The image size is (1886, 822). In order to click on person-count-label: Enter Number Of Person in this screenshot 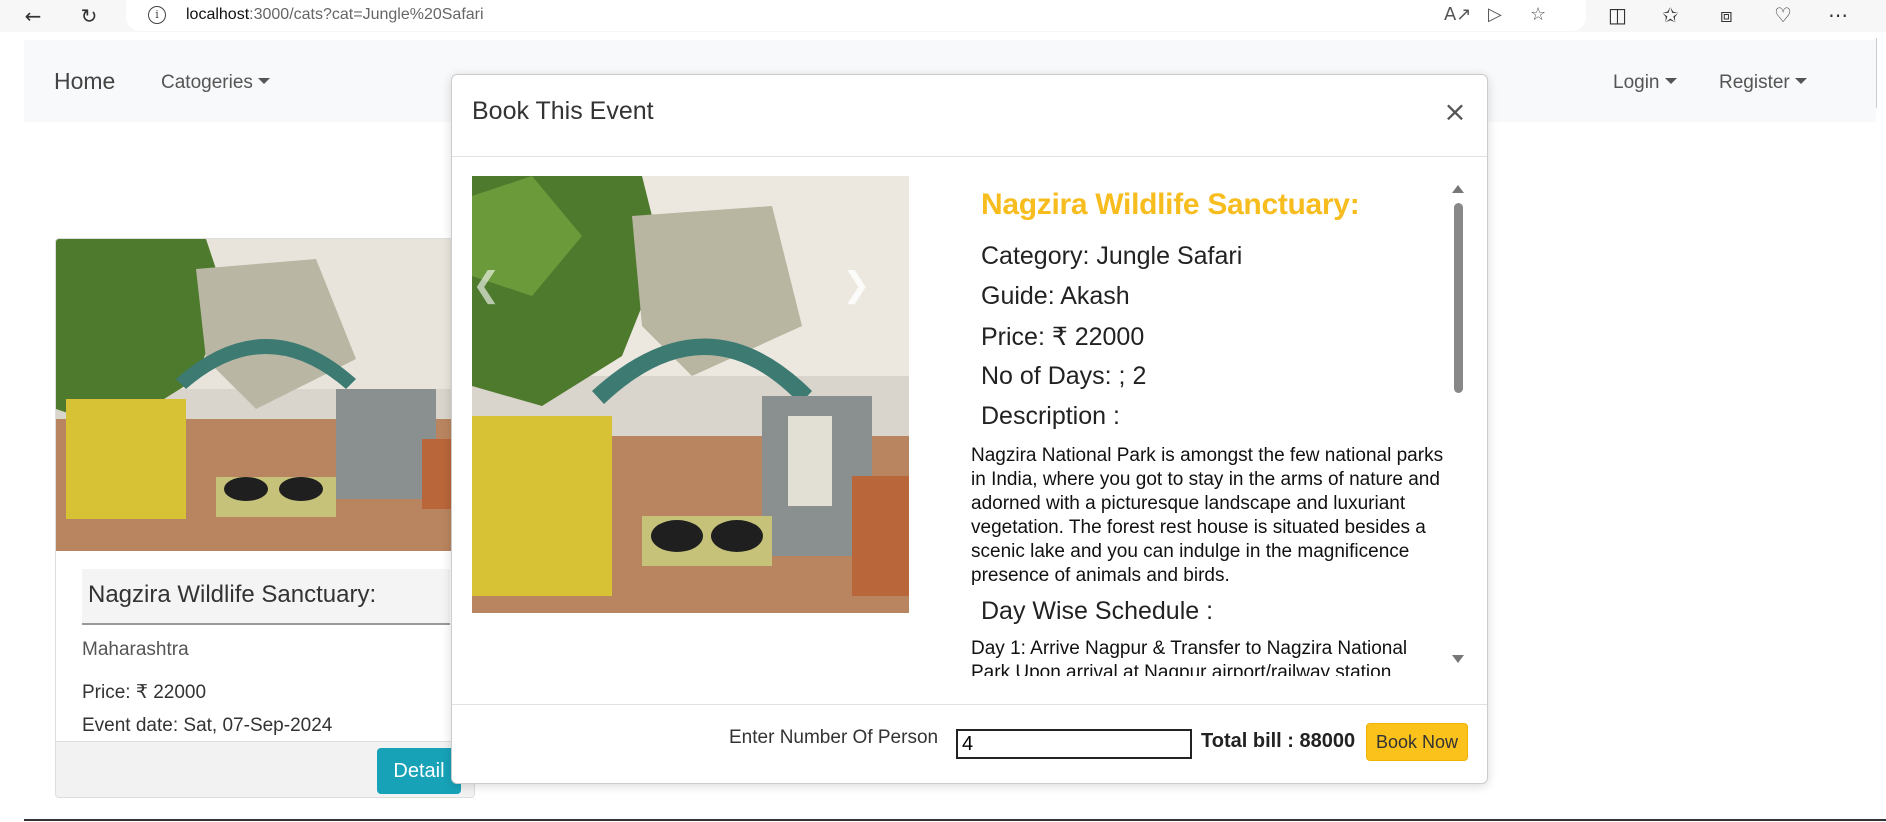, I will do `click(834, 737)`.